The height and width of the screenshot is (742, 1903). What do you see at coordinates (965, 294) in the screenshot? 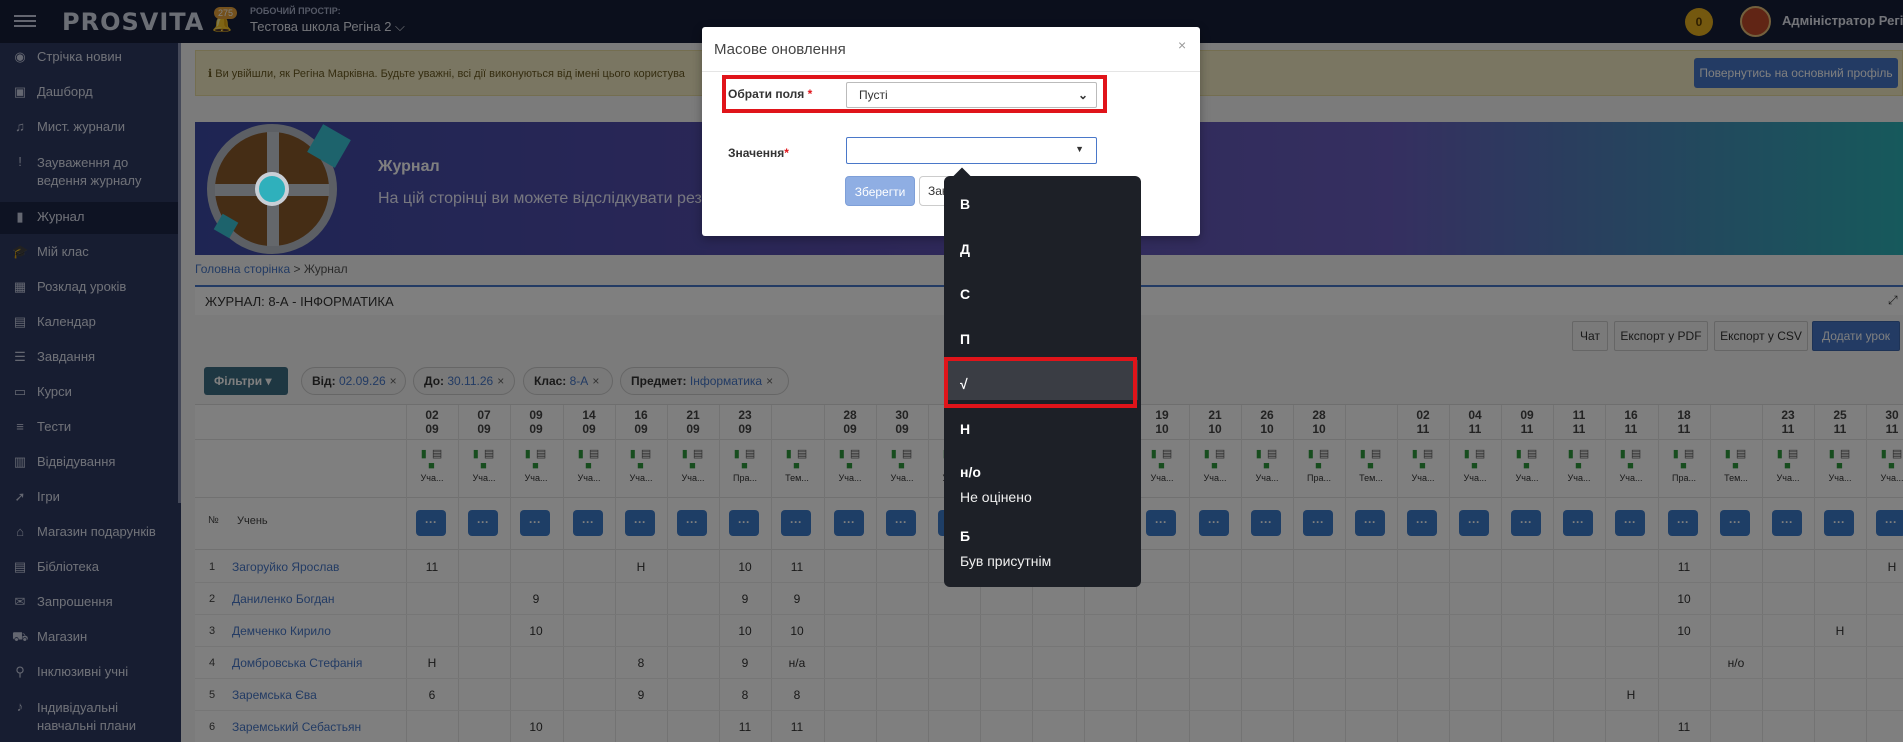
I see `dropdown-option: С` at bounding box center [965, 294].